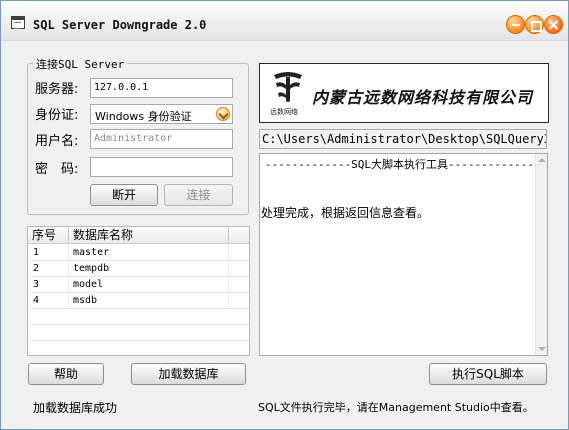 Image resolution: width=569 pixels, height=430 pixels. What do you see at coordinates (57, 169) in the screenshot?
I see `password-label: 密 码:` at bounding box center [57, 169].